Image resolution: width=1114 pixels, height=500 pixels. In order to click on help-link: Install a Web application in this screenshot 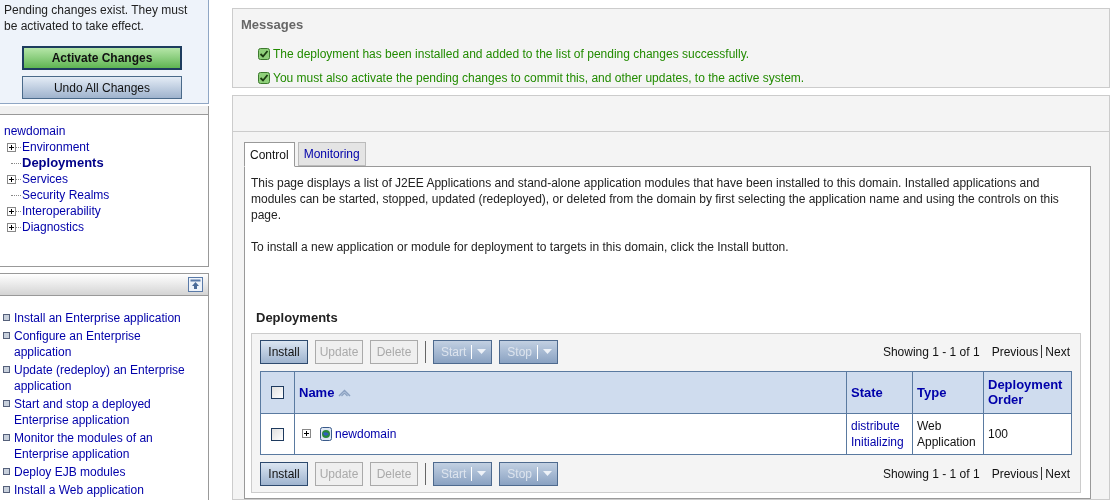, I will do `click(105, 490)`.